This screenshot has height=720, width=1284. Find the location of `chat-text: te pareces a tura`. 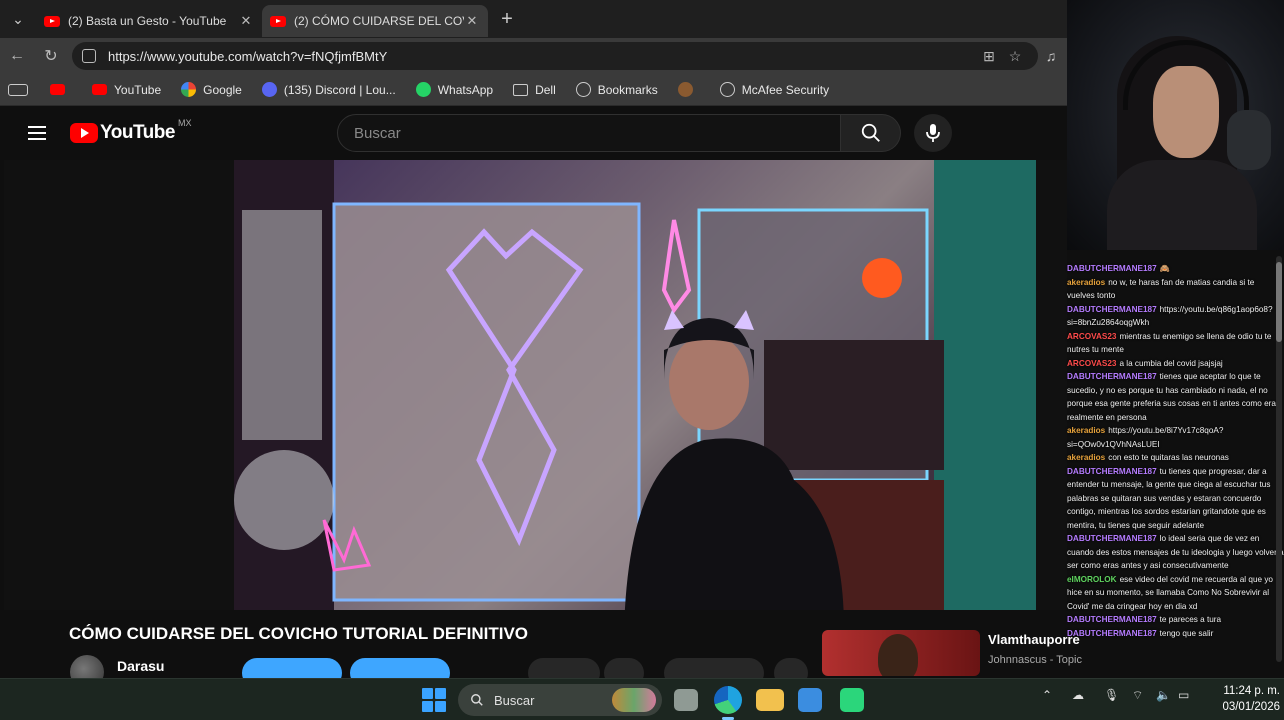

chat-text: te pareces a tura is located at coordinates (1190, 619).